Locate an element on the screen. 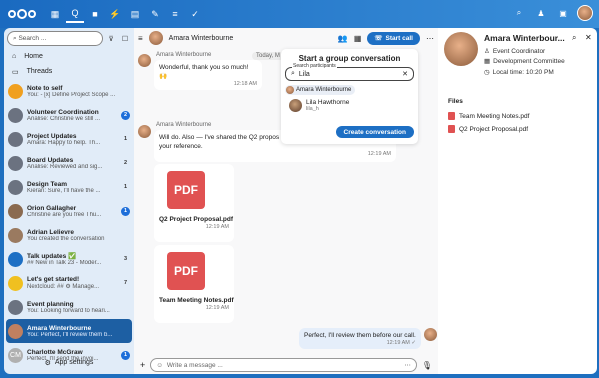 The width and height of the screenshot is (599, 378). conversation-title: Talk updates ✅ is located at coordinates (52, 256).